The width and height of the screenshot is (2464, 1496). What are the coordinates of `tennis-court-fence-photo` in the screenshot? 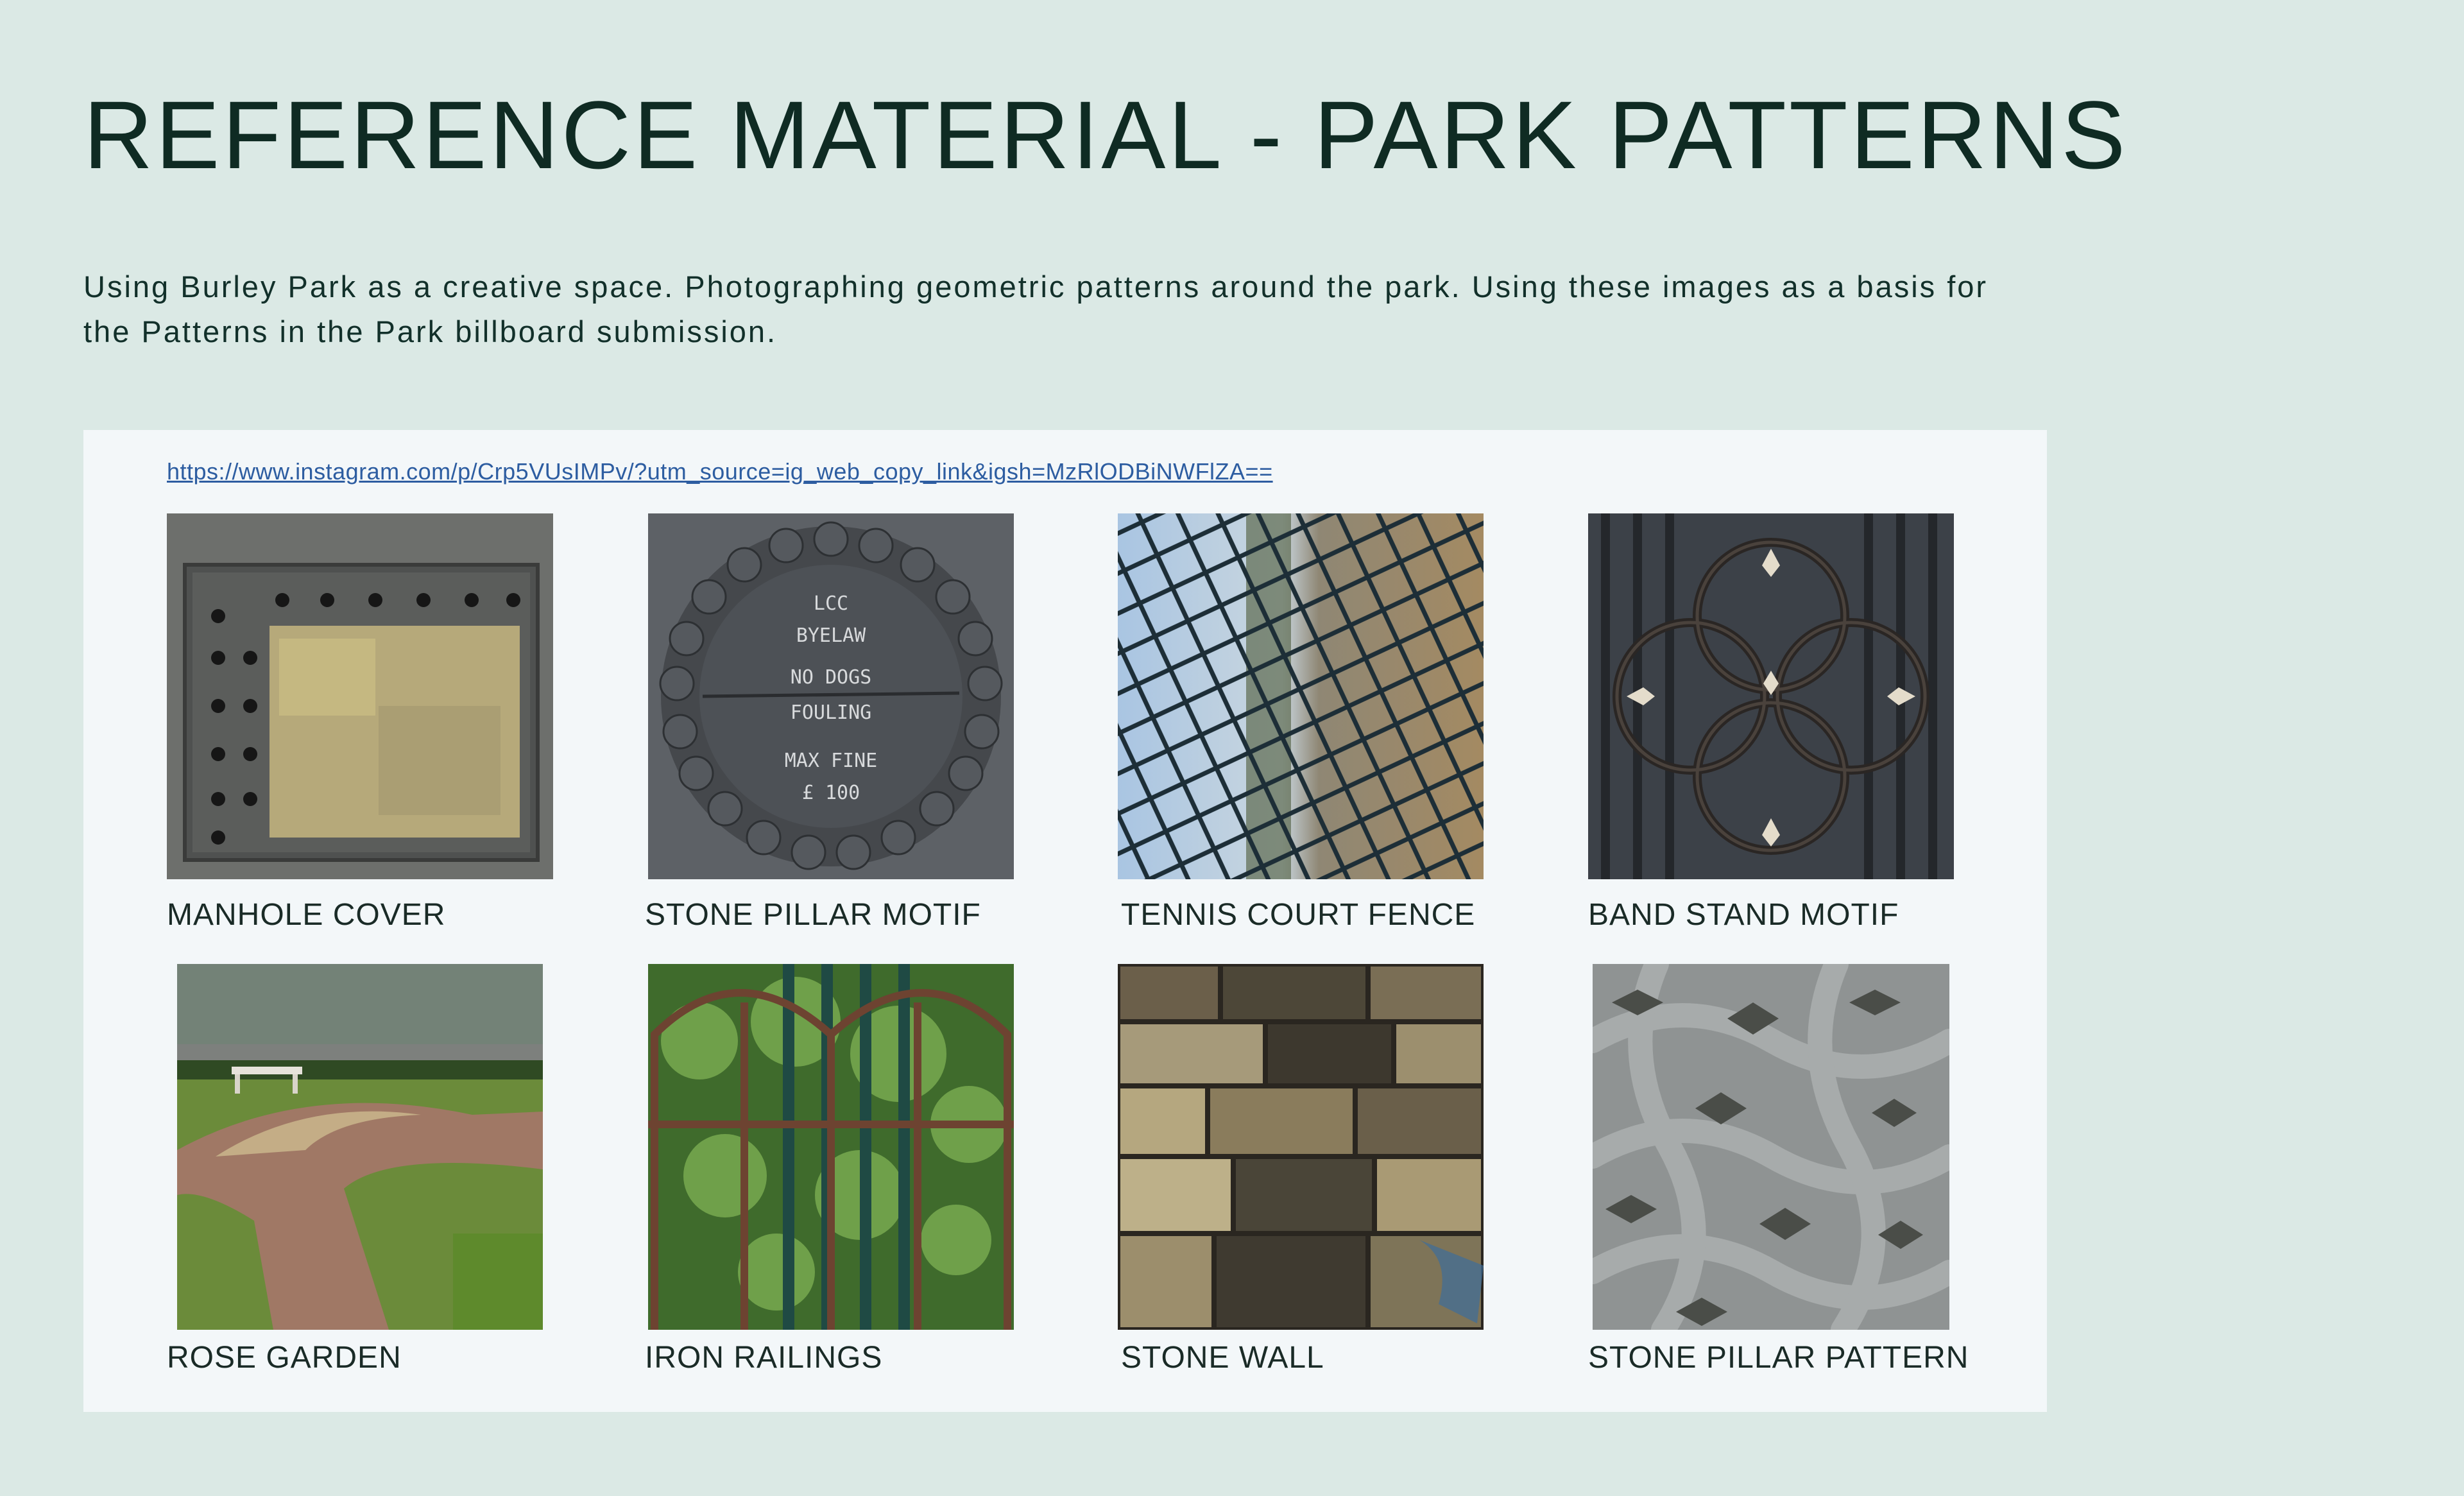 It's located at (1301, 696).